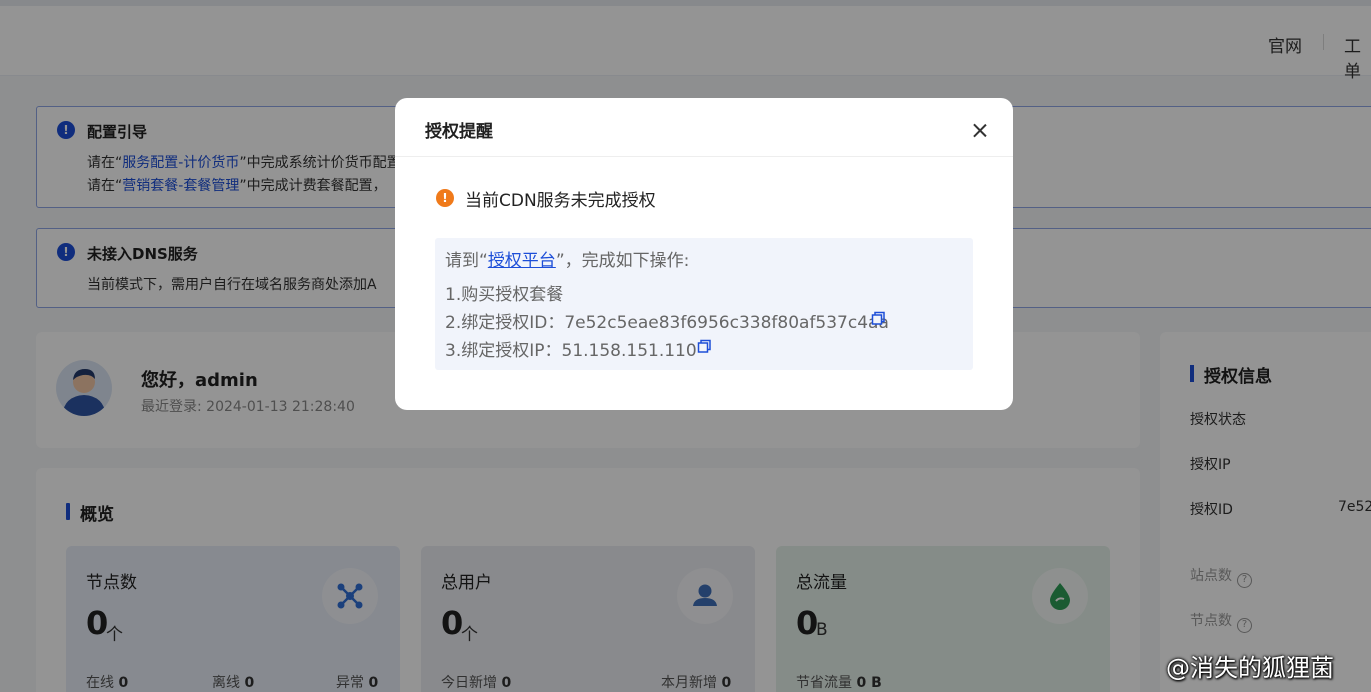  What do you see at coordinates (629, 351) in the screenshot?
I see `license-ip-text: 51.158.151.110` at bounding box center [629, 351].